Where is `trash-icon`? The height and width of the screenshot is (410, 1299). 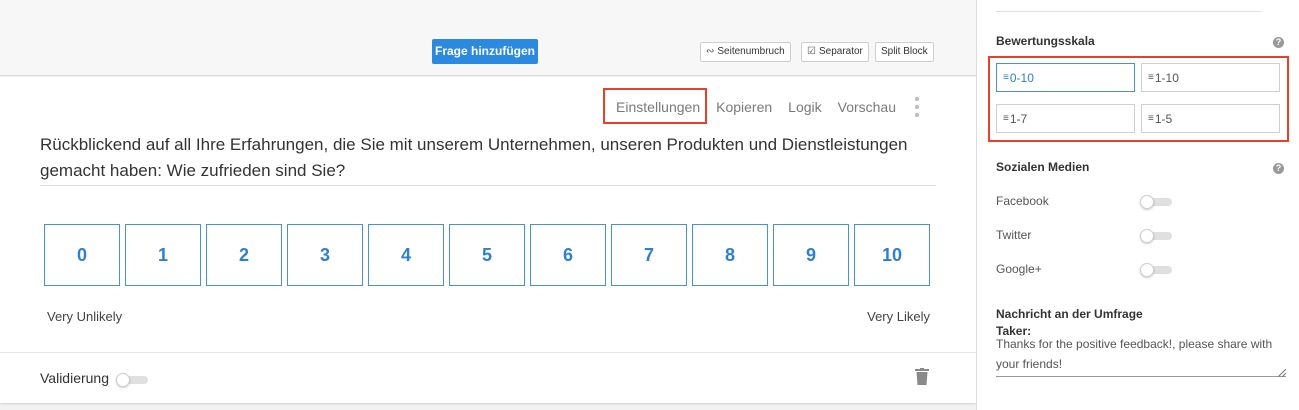 trash-icon is located at coordinates (922, 376).